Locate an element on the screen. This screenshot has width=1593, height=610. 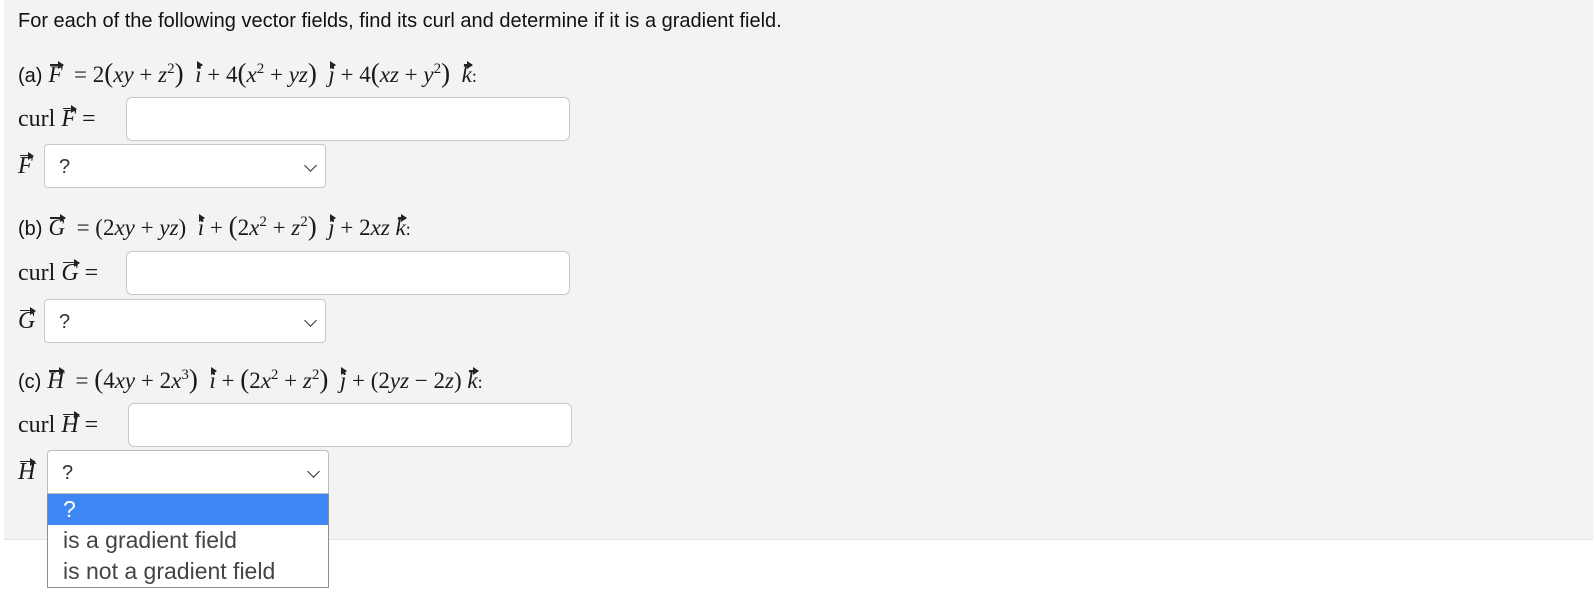
part-c-curl-row: curl H = is located at coordinates (295, 425).